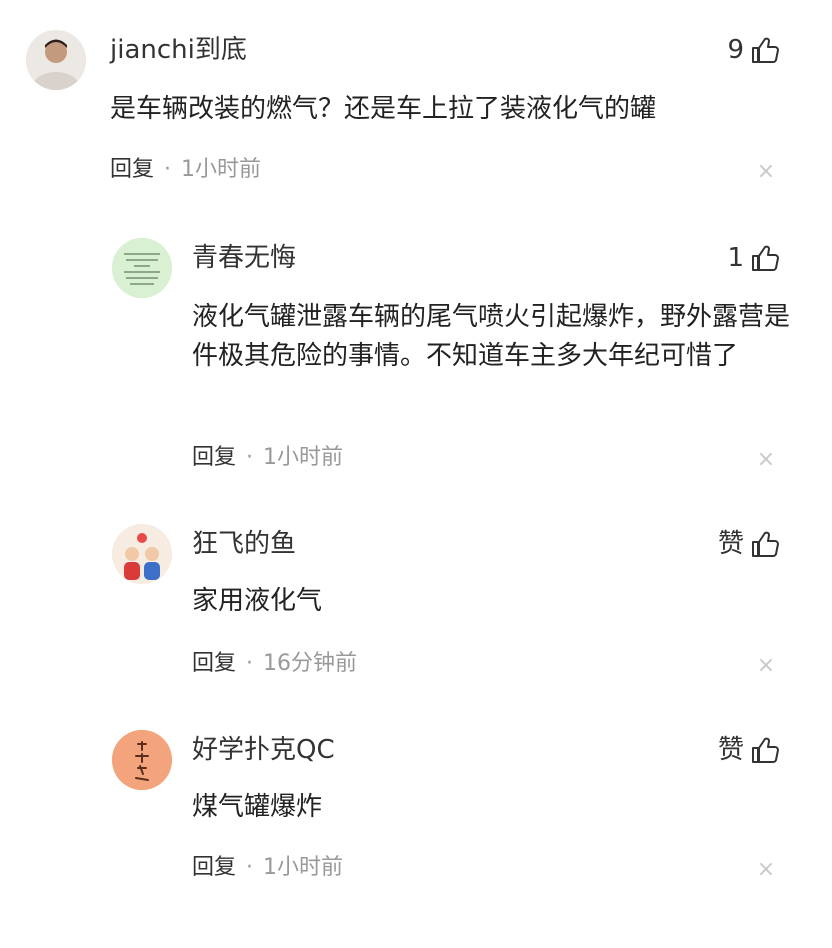  Describe the element at coordinates (765, 750) in the screenshot. I see `thumbs-up-icon` at that location.